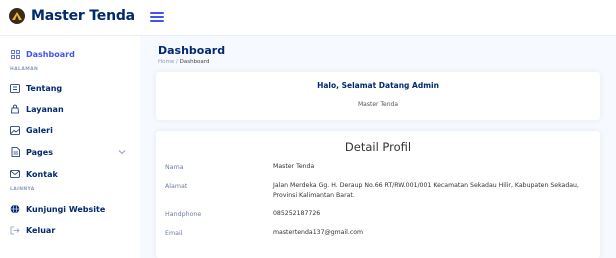 The image size is (616, 258). Describe the element at coordinates (122, 152) in the screenshot. I see `chevron-down-icon` at that location.